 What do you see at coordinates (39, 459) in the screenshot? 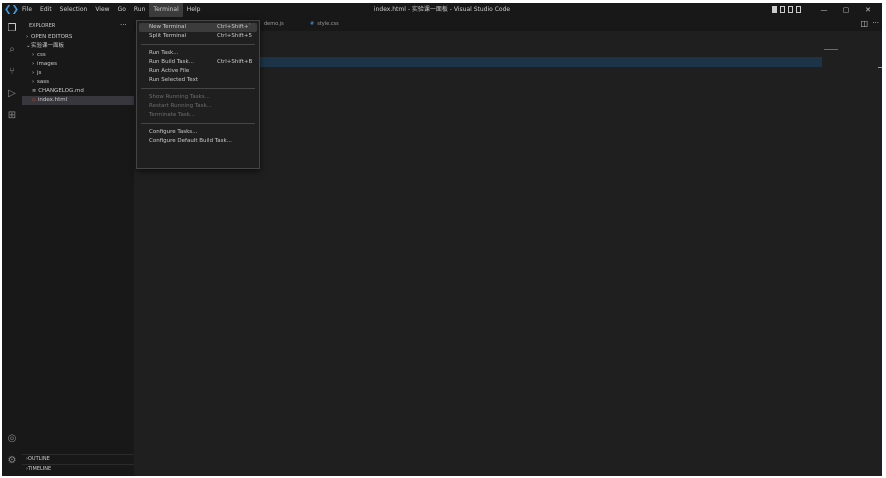
I see `outline-label: OUTLINE` at bounding box center [39, 459].